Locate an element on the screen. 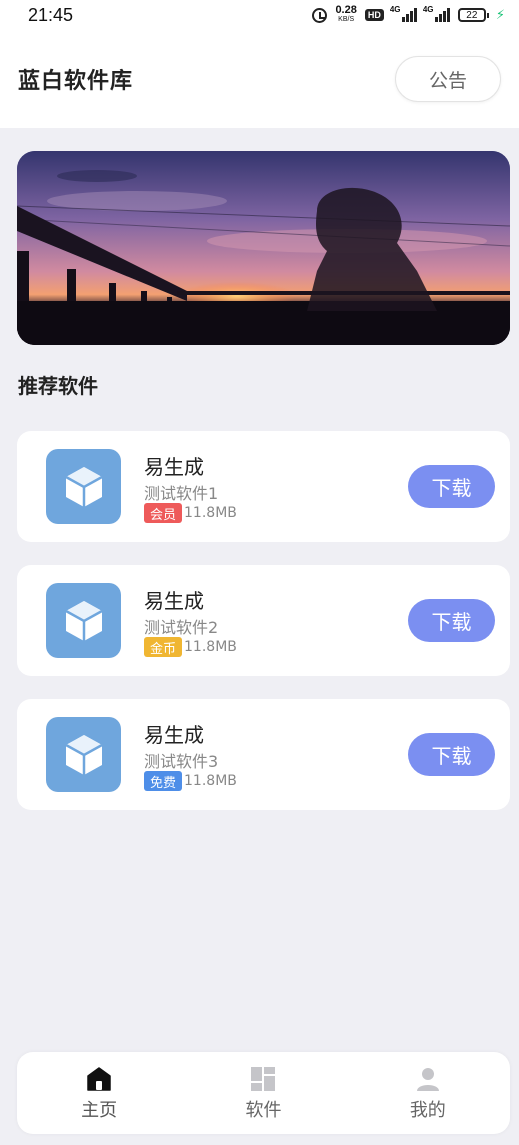 The image size is (519, 1145). network-speed-unit: KB/S is located at coordinates (346, 19).